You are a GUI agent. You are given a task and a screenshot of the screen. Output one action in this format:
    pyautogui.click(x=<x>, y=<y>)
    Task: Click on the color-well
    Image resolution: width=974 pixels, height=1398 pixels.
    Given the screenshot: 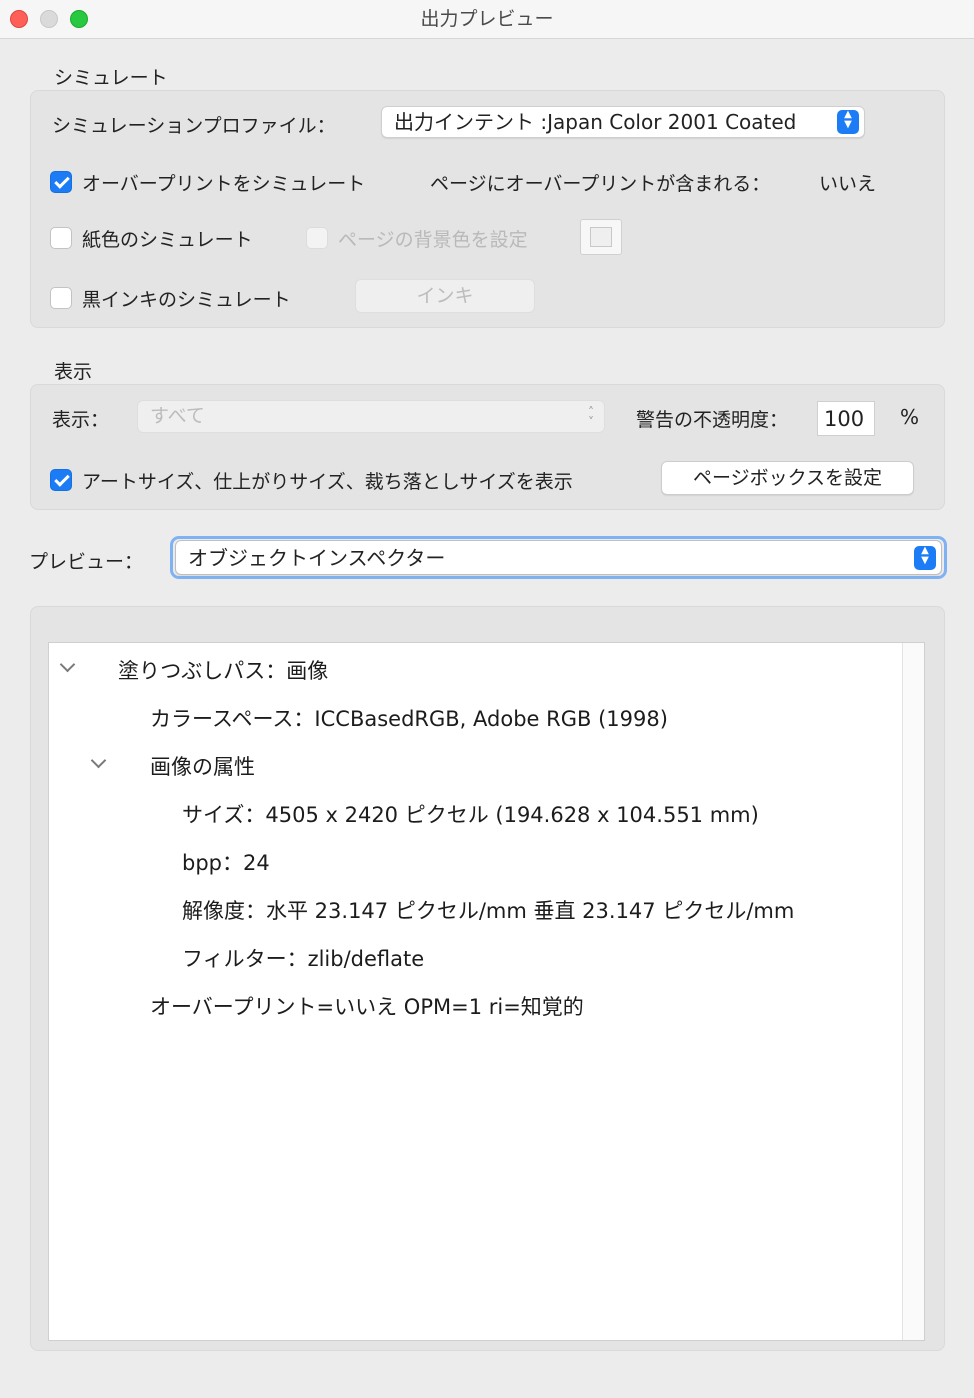 What is the action you would take?
    pyautogui.click(x=601, y=237)
    